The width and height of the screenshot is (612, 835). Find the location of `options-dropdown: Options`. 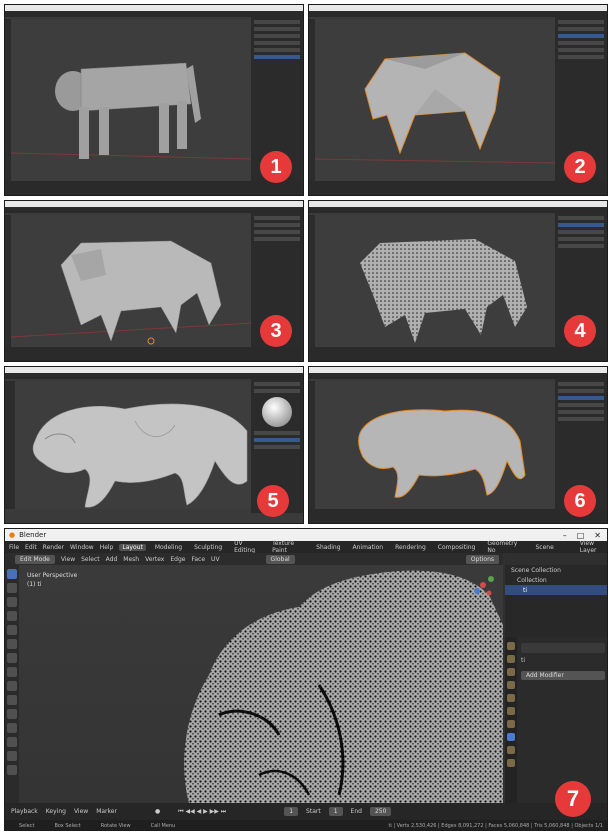

options-dropdown: Options is located at coordinates (482, 559).